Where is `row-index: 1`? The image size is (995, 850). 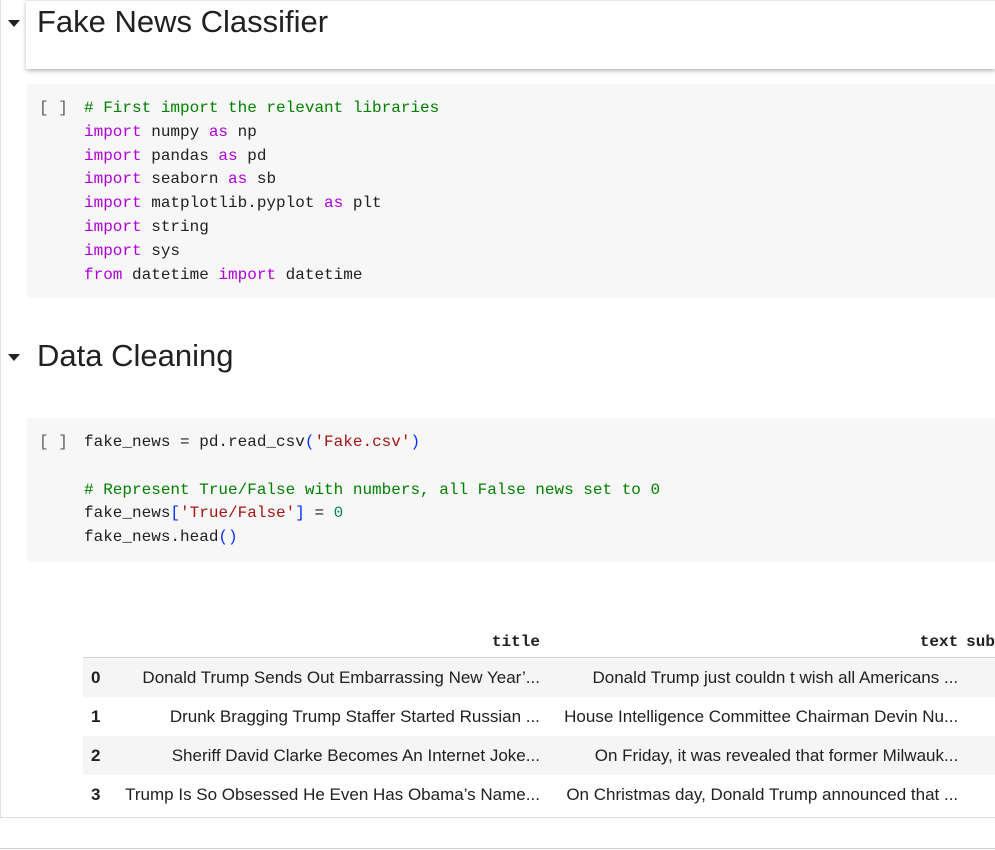 row-index: 1 is located at coordinates (96, 716).